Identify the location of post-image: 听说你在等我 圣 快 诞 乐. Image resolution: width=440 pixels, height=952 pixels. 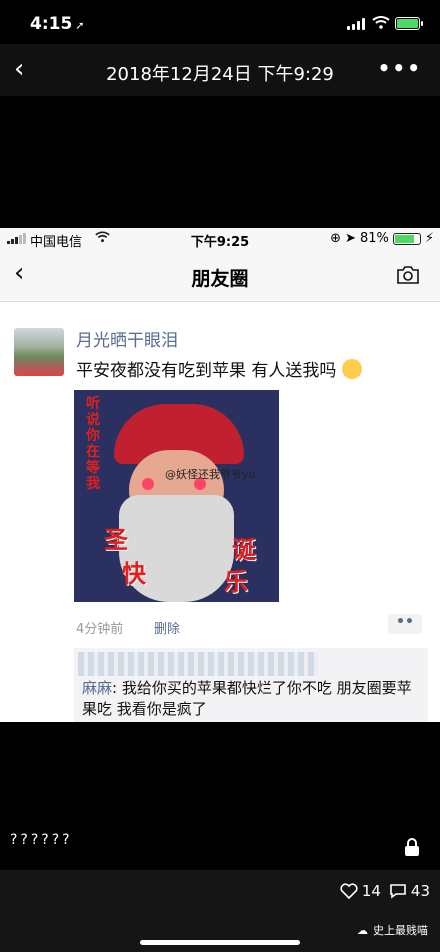
(176, 496).